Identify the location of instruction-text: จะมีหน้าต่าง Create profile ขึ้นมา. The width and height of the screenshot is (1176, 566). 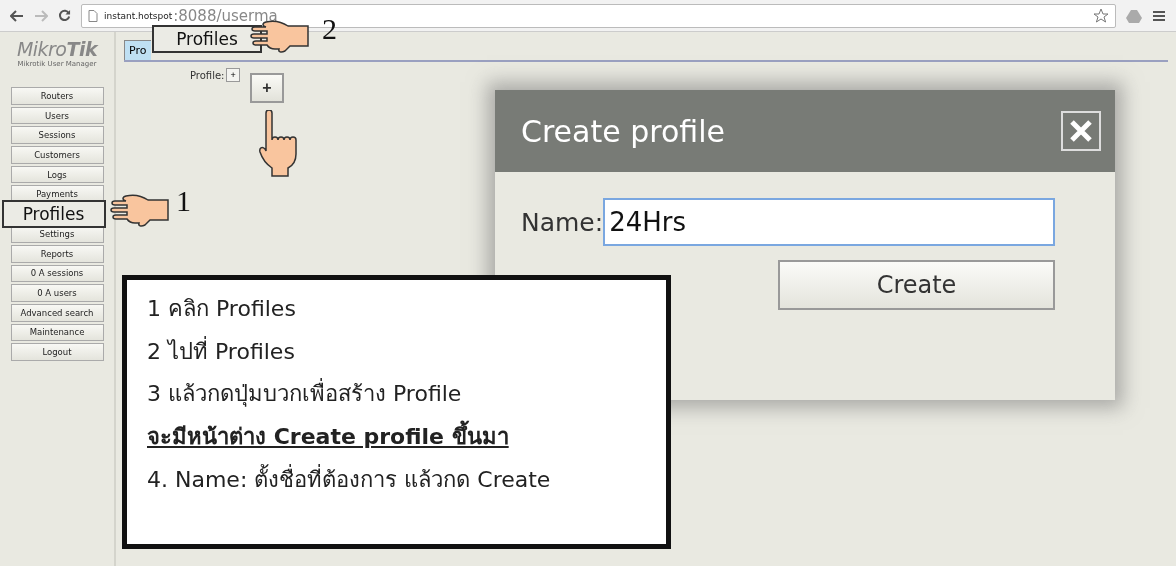
(396, 437).